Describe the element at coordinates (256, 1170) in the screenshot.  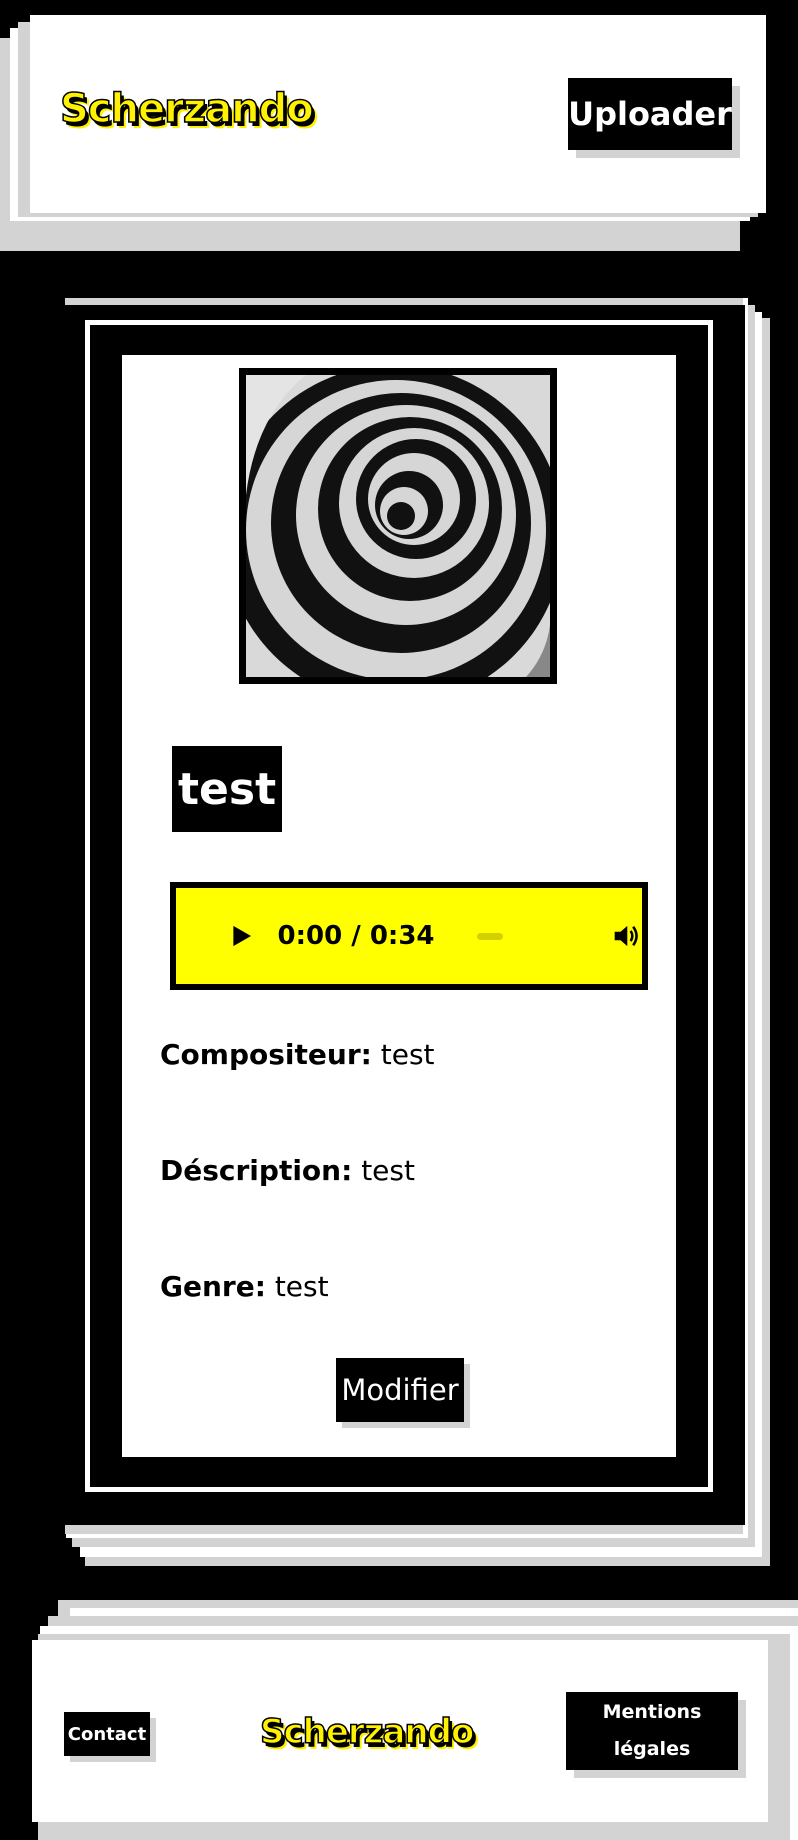
I see `description-label: Déscription:` at that location.